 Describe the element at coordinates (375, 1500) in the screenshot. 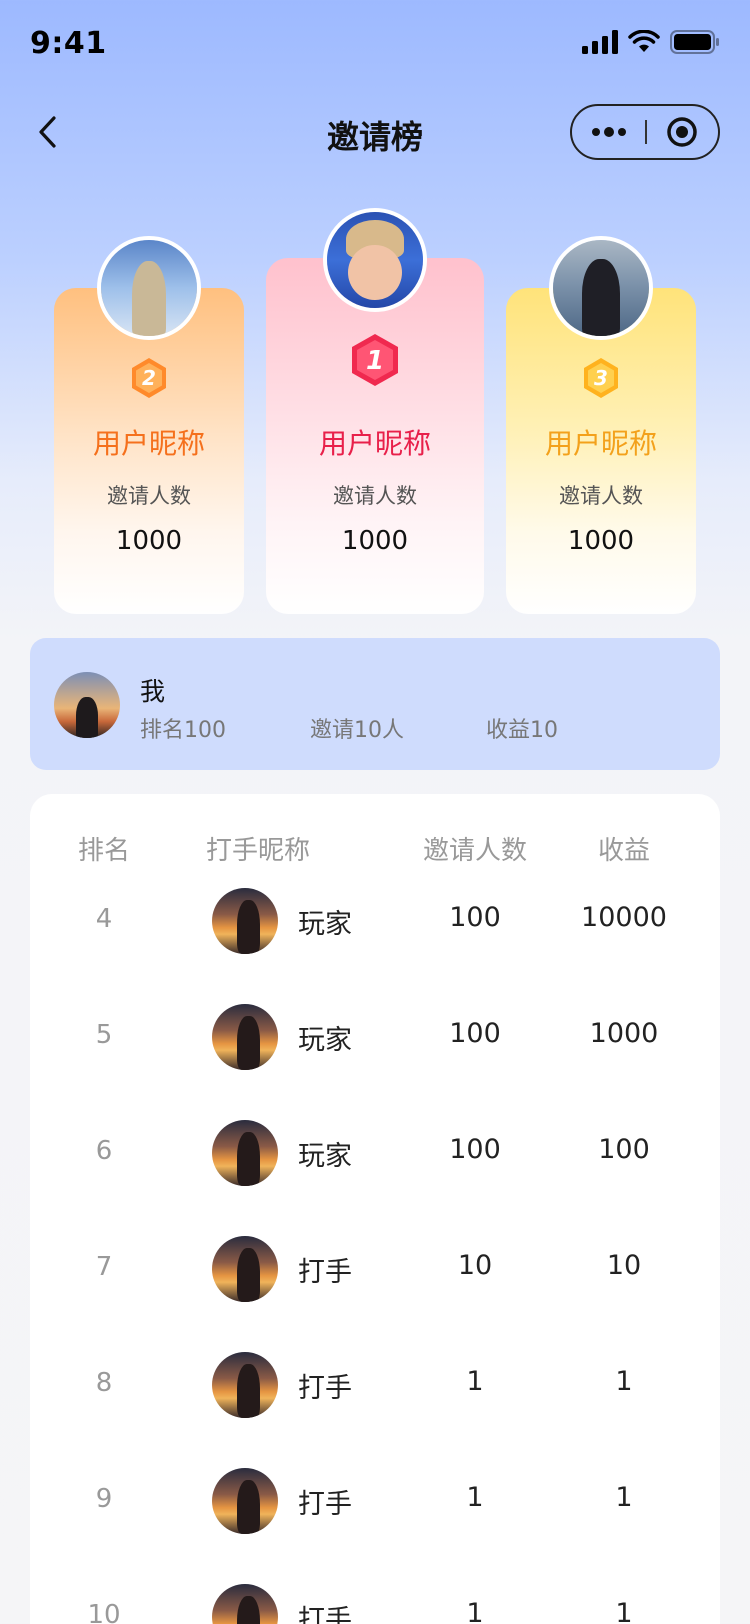

I see `table-row: 9 打手 1 1` at that location.